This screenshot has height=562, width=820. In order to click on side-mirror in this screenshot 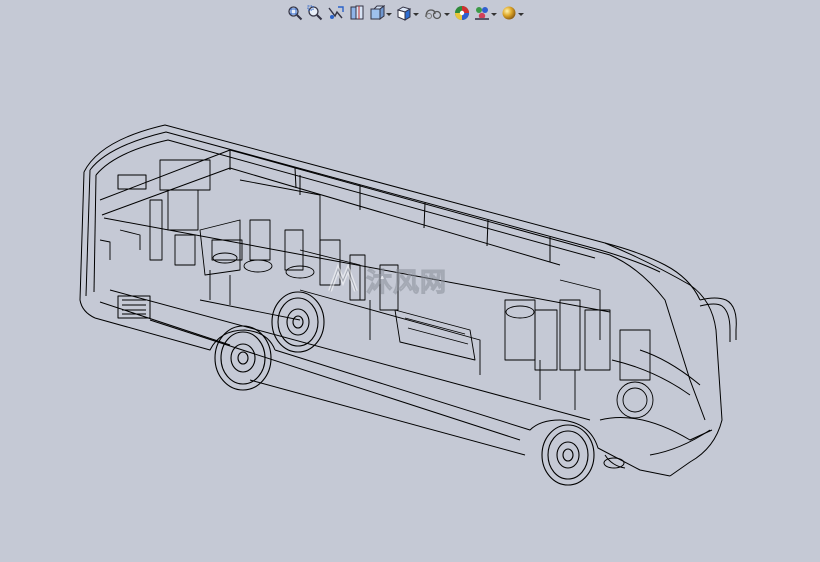, I will do `click(718, 319)`.